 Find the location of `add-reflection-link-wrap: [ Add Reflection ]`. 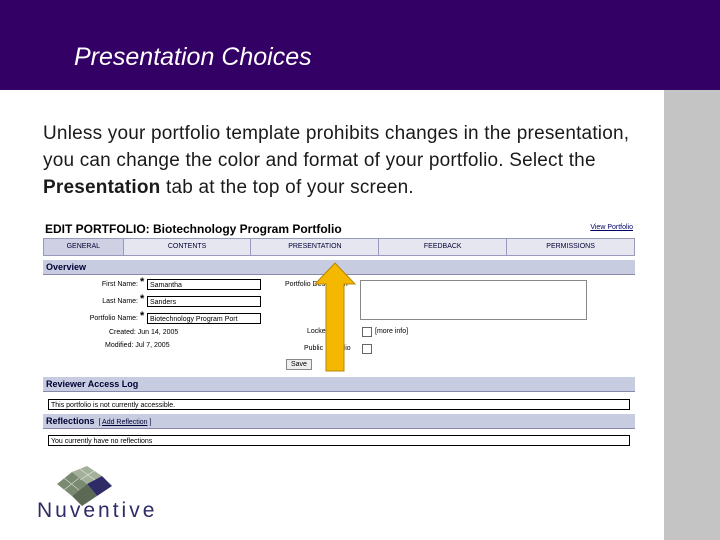

add-reflection-link-wrap: [ Add Reflection ] is located at coordinates (125, 422).